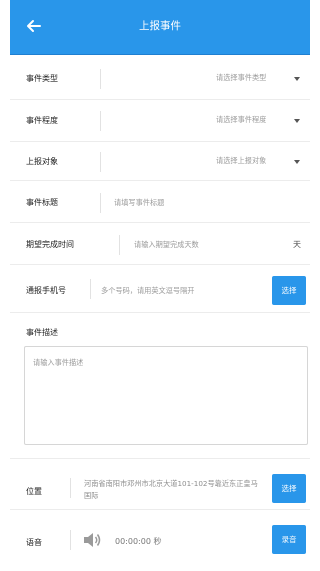 The image size is (320, 571). I want to click on description-placeholder: 请输入事件描述, so click(58, 362).